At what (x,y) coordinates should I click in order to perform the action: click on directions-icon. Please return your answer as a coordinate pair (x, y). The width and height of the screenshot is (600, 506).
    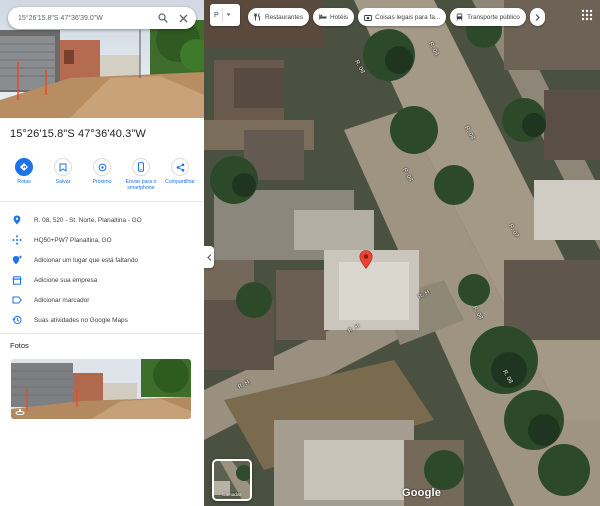
    Looking at the image, I should click on (24, 167).